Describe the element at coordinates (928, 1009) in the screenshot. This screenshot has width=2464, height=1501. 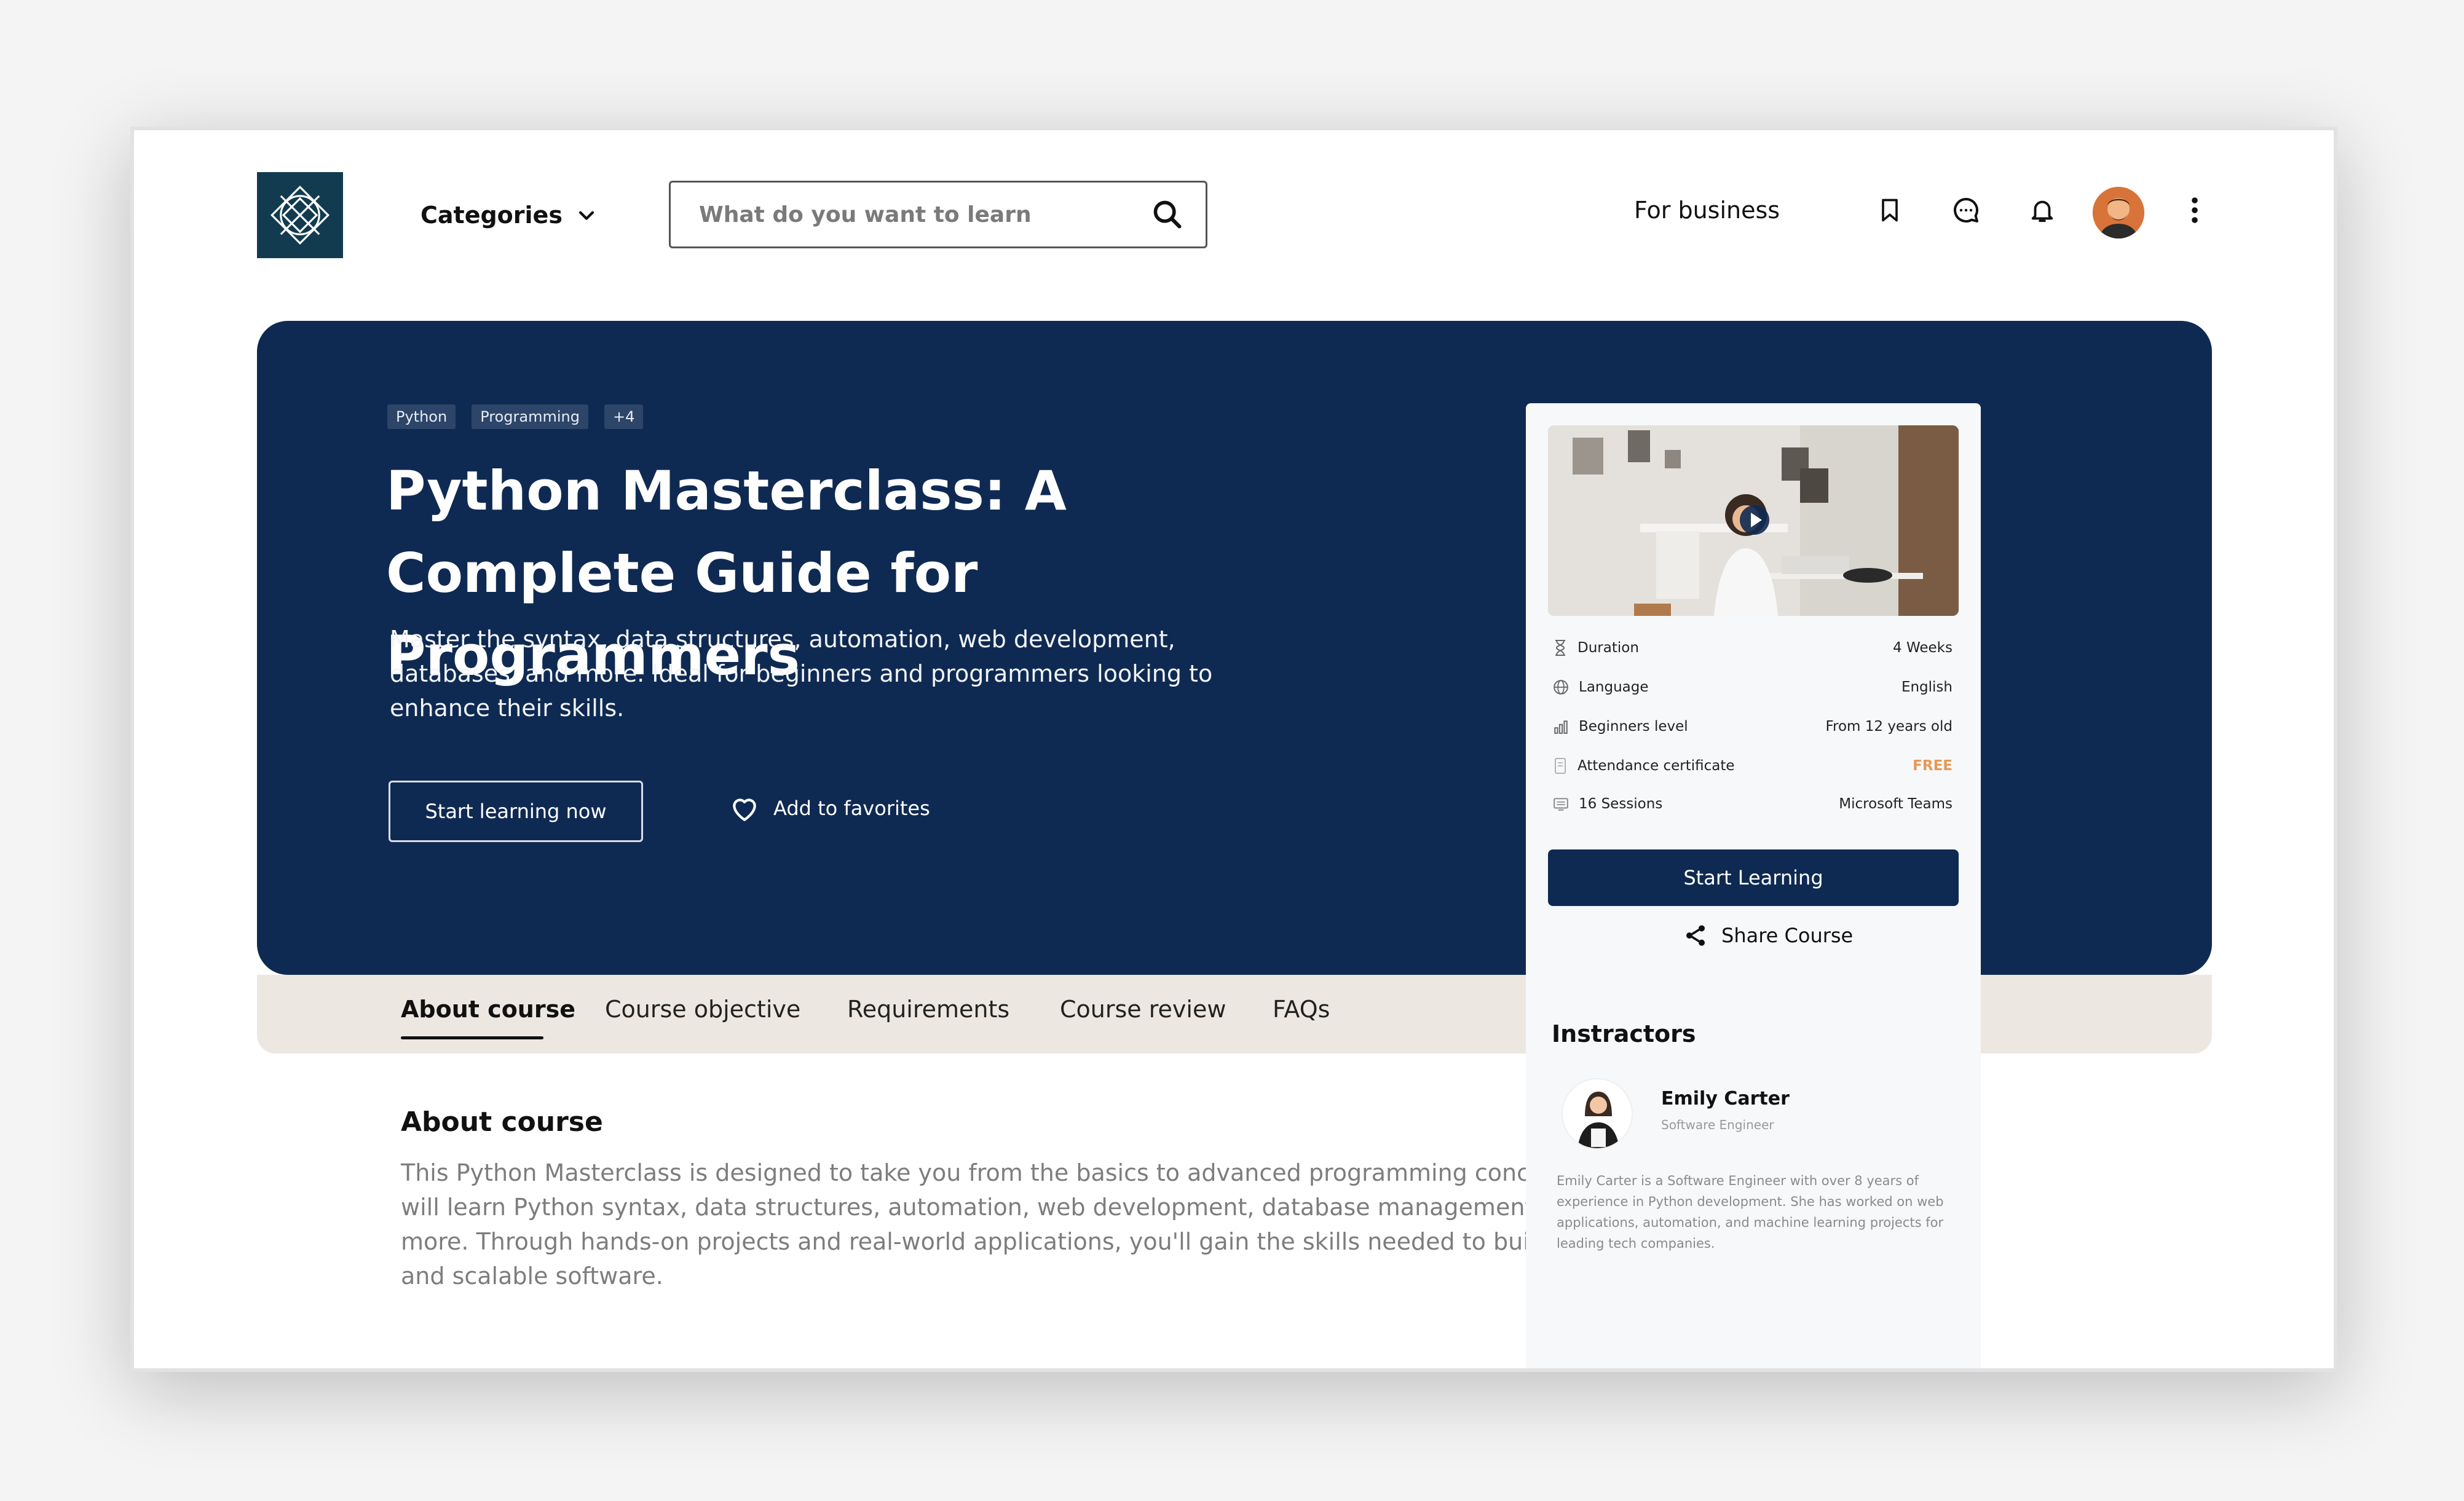
I see `tab-requirements: Requirements` at that location.